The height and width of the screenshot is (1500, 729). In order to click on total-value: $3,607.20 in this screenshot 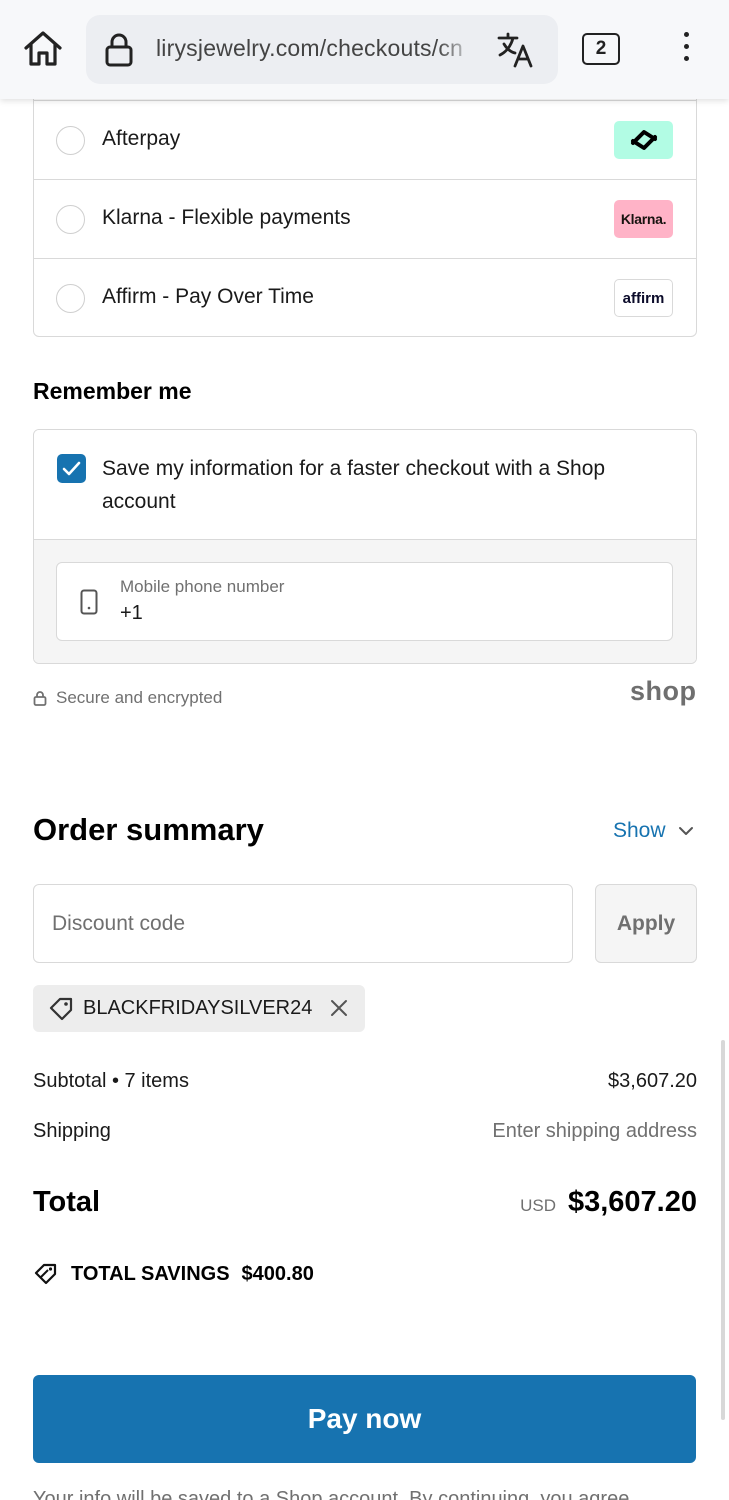, I will do `click(632, 1202)`.